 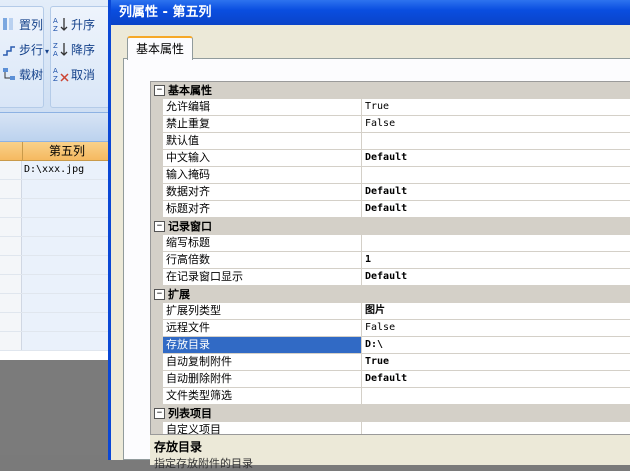 I want to click on property-row: 标题对齐 Default, so click(x=390, y=209).